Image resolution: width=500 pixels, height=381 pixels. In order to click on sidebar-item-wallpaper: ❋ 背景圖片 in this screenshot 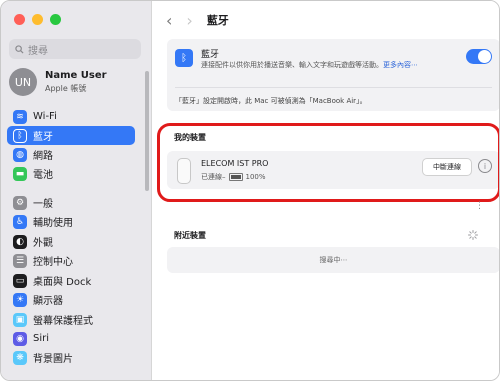, I will do `click(71, 357)`.